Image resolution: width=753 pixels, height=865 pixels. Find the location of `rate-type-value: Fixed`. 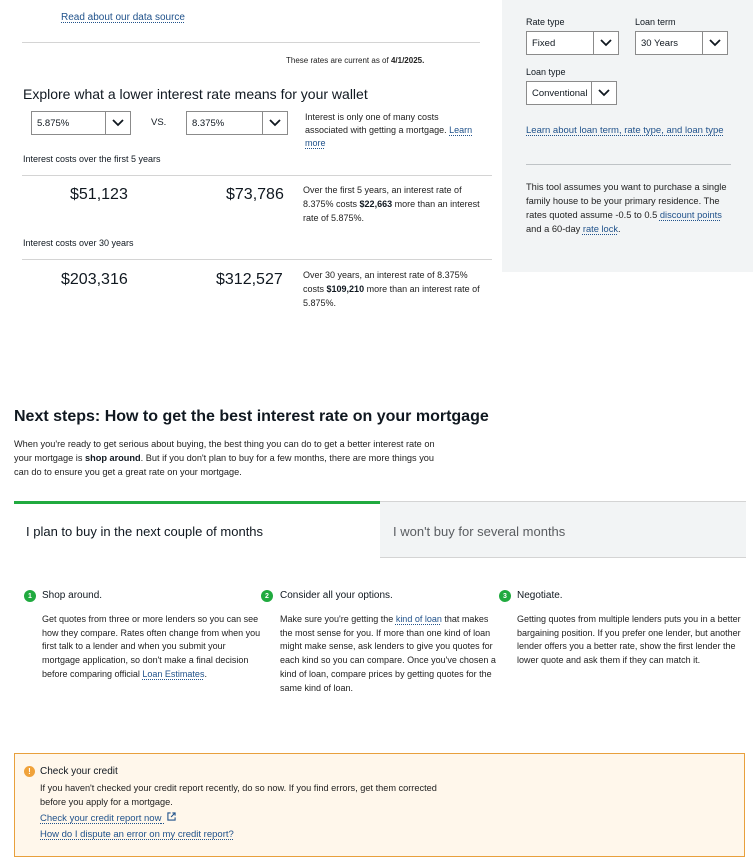

rate-type-value: Fixed is located at coordinates (544, 43).